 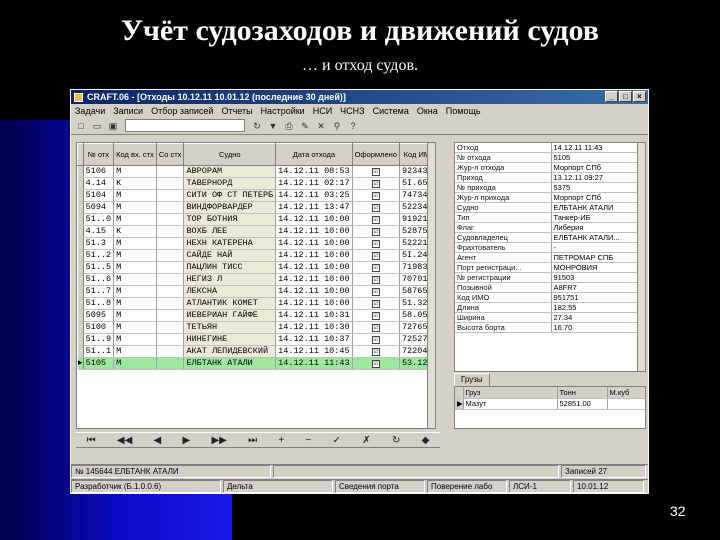 What do you see at coordinates (352, 111) in the screenshot?
I see `menu-item: ЧСНЗ` at bounding box center [352, 111].